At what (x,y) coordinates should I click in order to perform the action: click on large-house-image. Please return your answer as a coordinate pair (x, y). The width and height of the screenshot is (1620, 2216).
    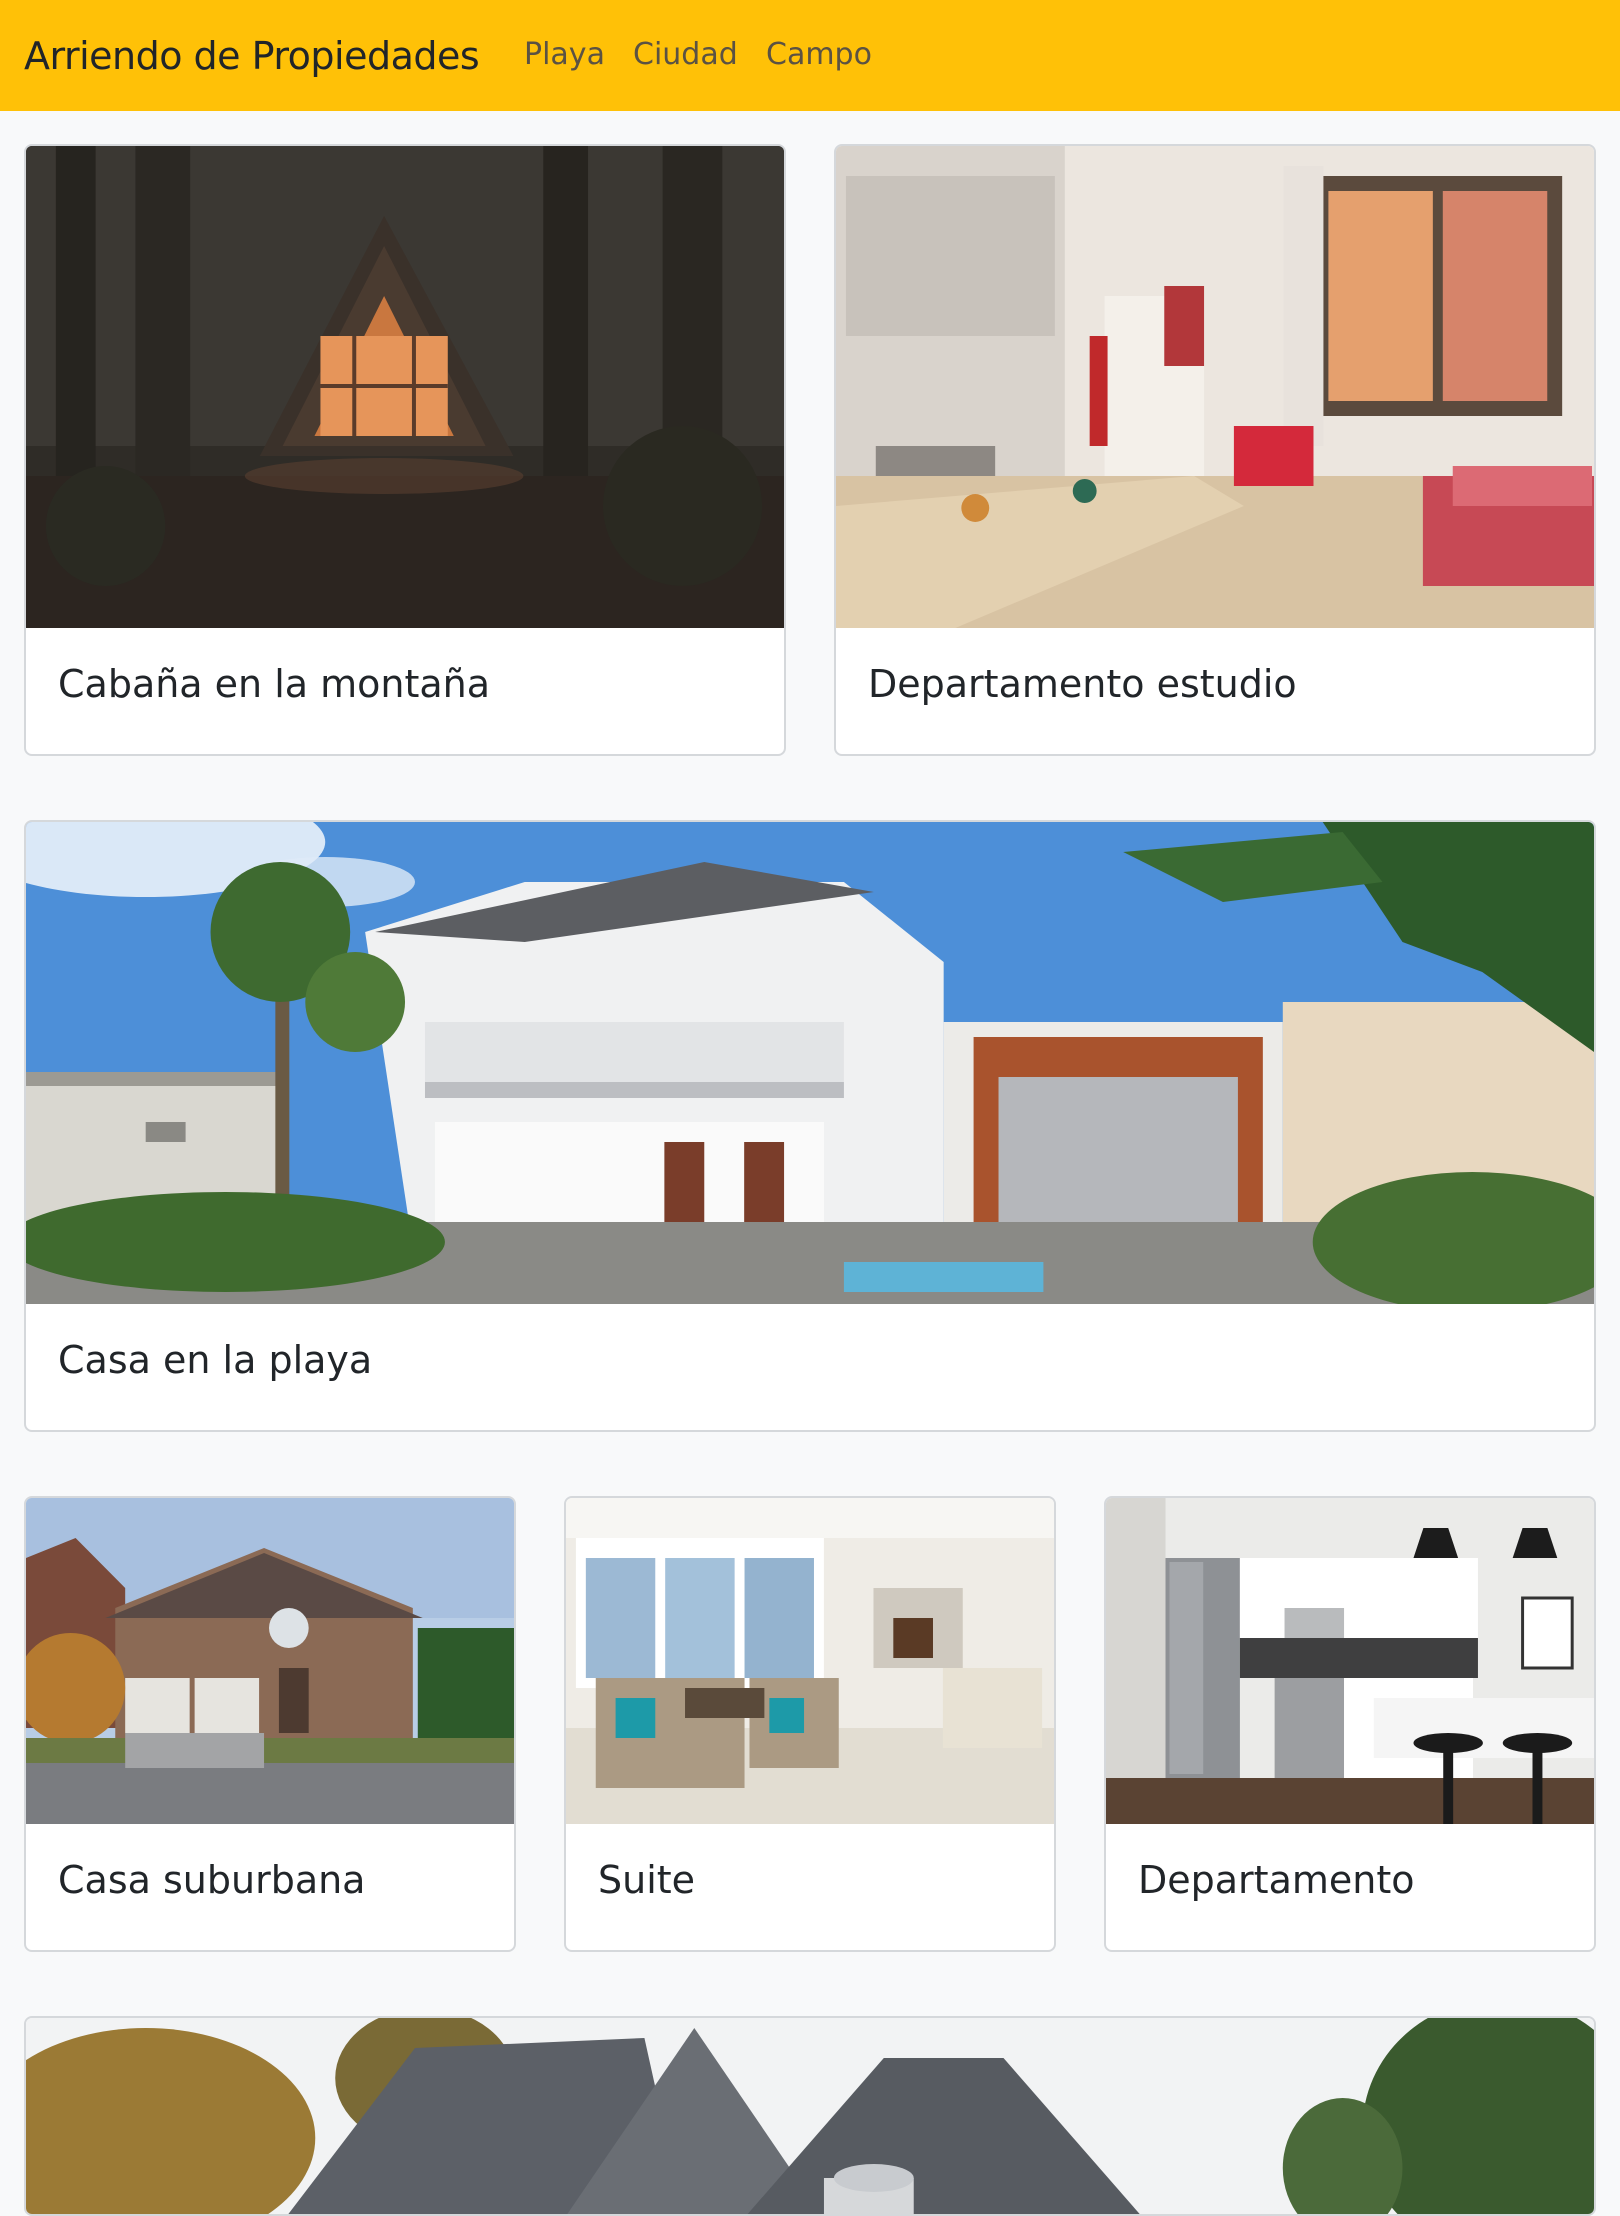
    Looking at the image, I should click on (810, 2116).